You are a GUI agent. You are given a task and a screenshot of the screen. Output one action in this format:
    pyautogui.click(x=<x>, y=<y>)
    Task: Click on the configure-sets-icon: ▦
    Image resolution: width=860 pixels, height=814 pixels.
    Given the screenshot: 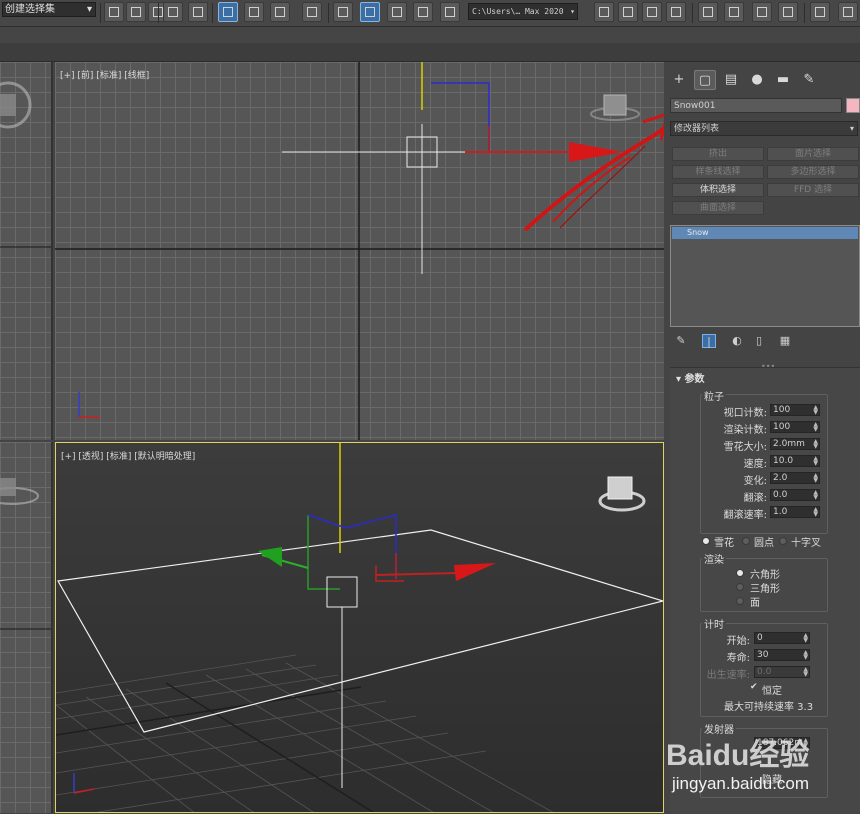 What is the action you would take?
    pyautogui.click(x=785, y=341)
    